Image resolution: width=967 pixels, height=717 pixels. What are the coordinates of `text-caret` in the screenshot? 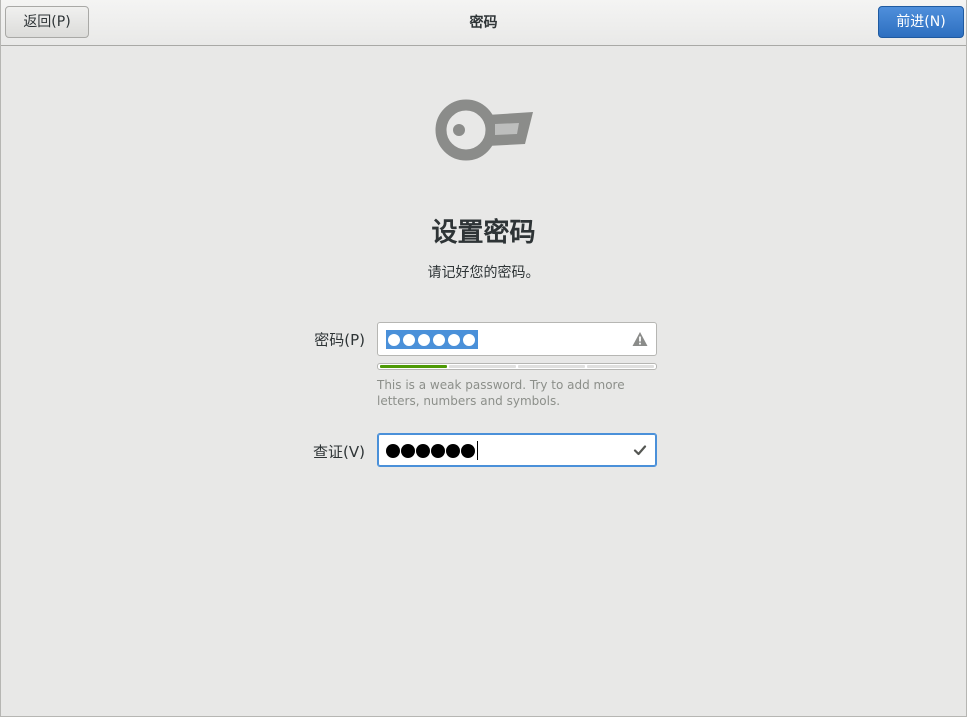 It's located at (477, 450).